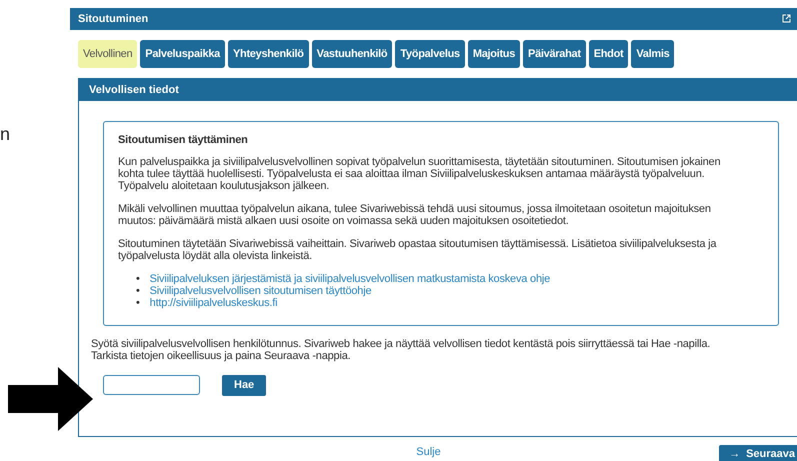 This screenshot has width=797, height=461. What do you see at coordinates (418, 250) in the screenshot?
I see `info-paragraph: Sitoutuminen täytetään Sivariwebissä vaiheittain. Sivariweb opastaa sitoutumisen täyttämisessä. Lisätietoa siviilipalveluksesta ja työpalvelusta löydät alla olevista linkeistä.` at bounding box center [418, 250].